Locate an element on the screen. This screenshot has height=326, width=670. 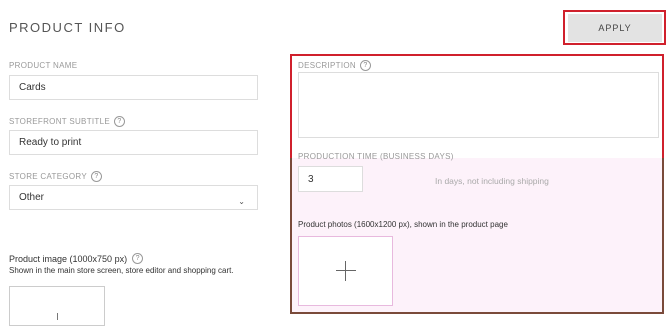
product-name-label-text: PRODUCT NAME is located at coordinates (43, 65).